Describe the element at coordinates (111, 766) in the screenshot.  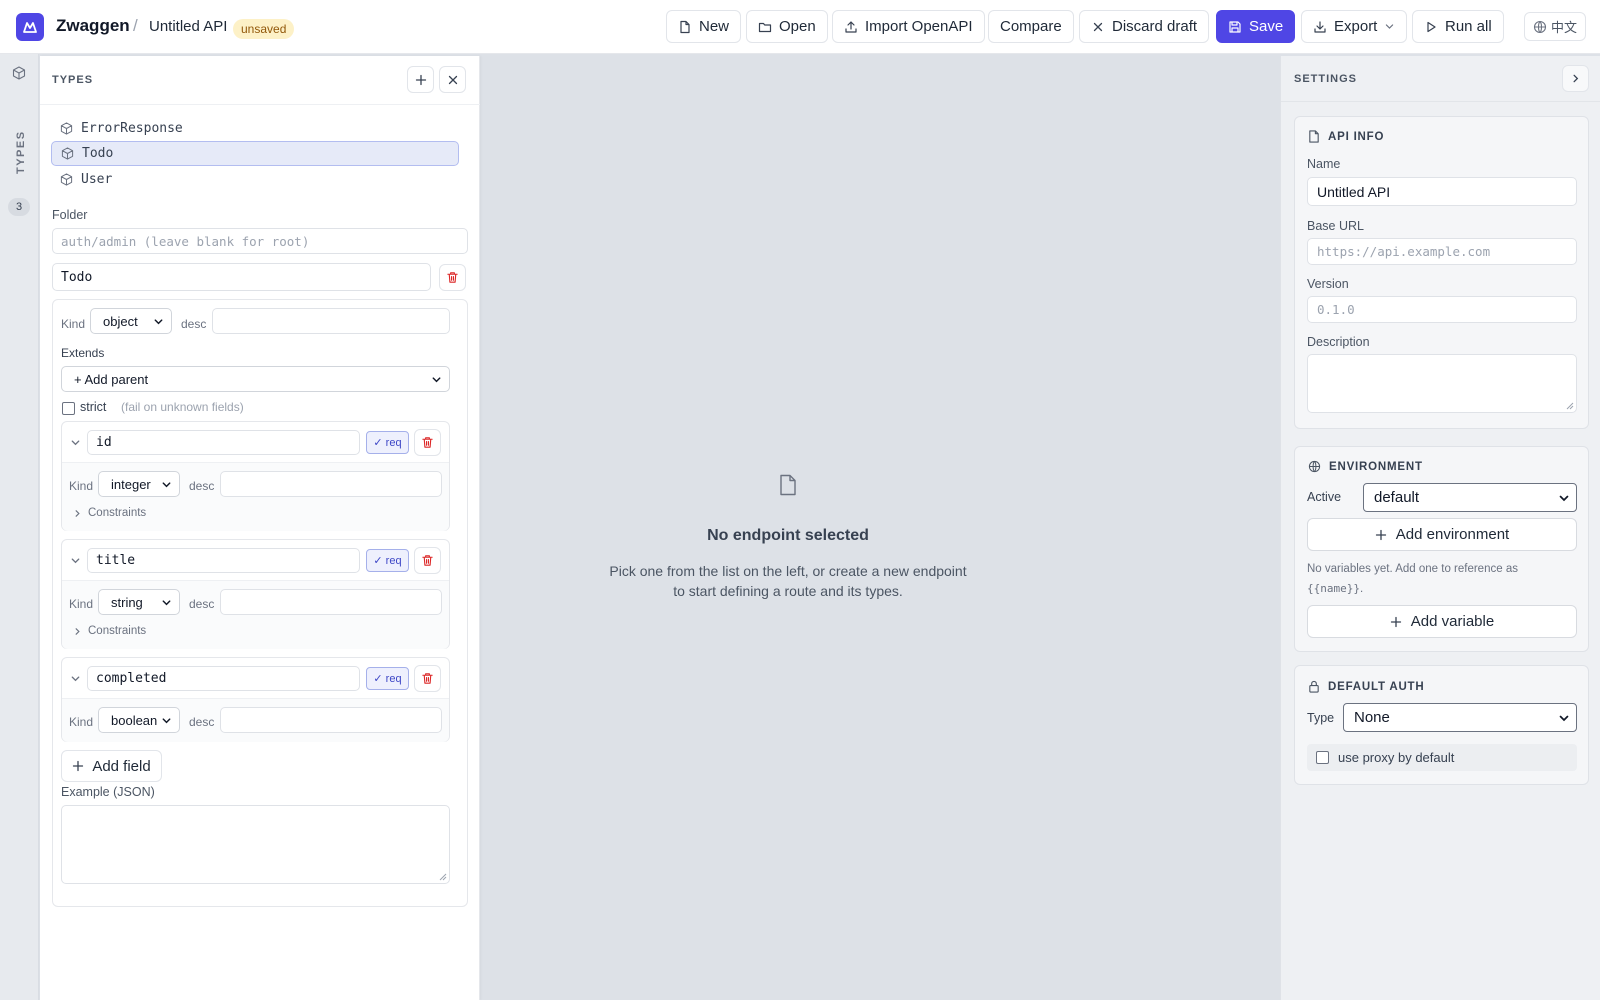
I see `add-field-button: Add field` at that location.